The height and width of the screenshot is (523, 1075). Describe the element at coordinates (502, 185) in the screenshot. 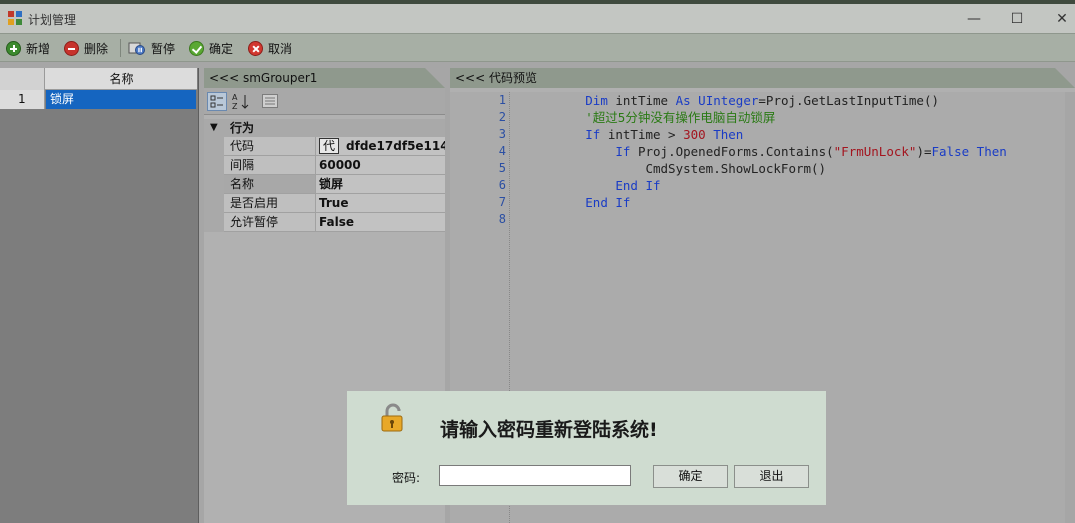

I see `line-number: 6` at that location.